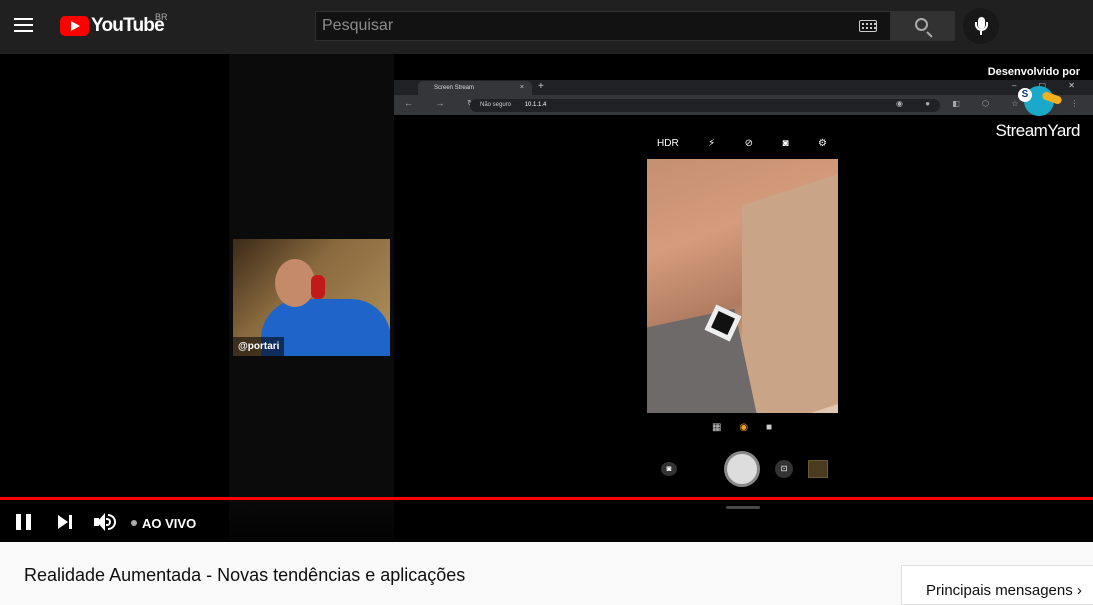 The height and width of the screenshot is (605, 1093). I want to click on next-icon, so click(63, 522).